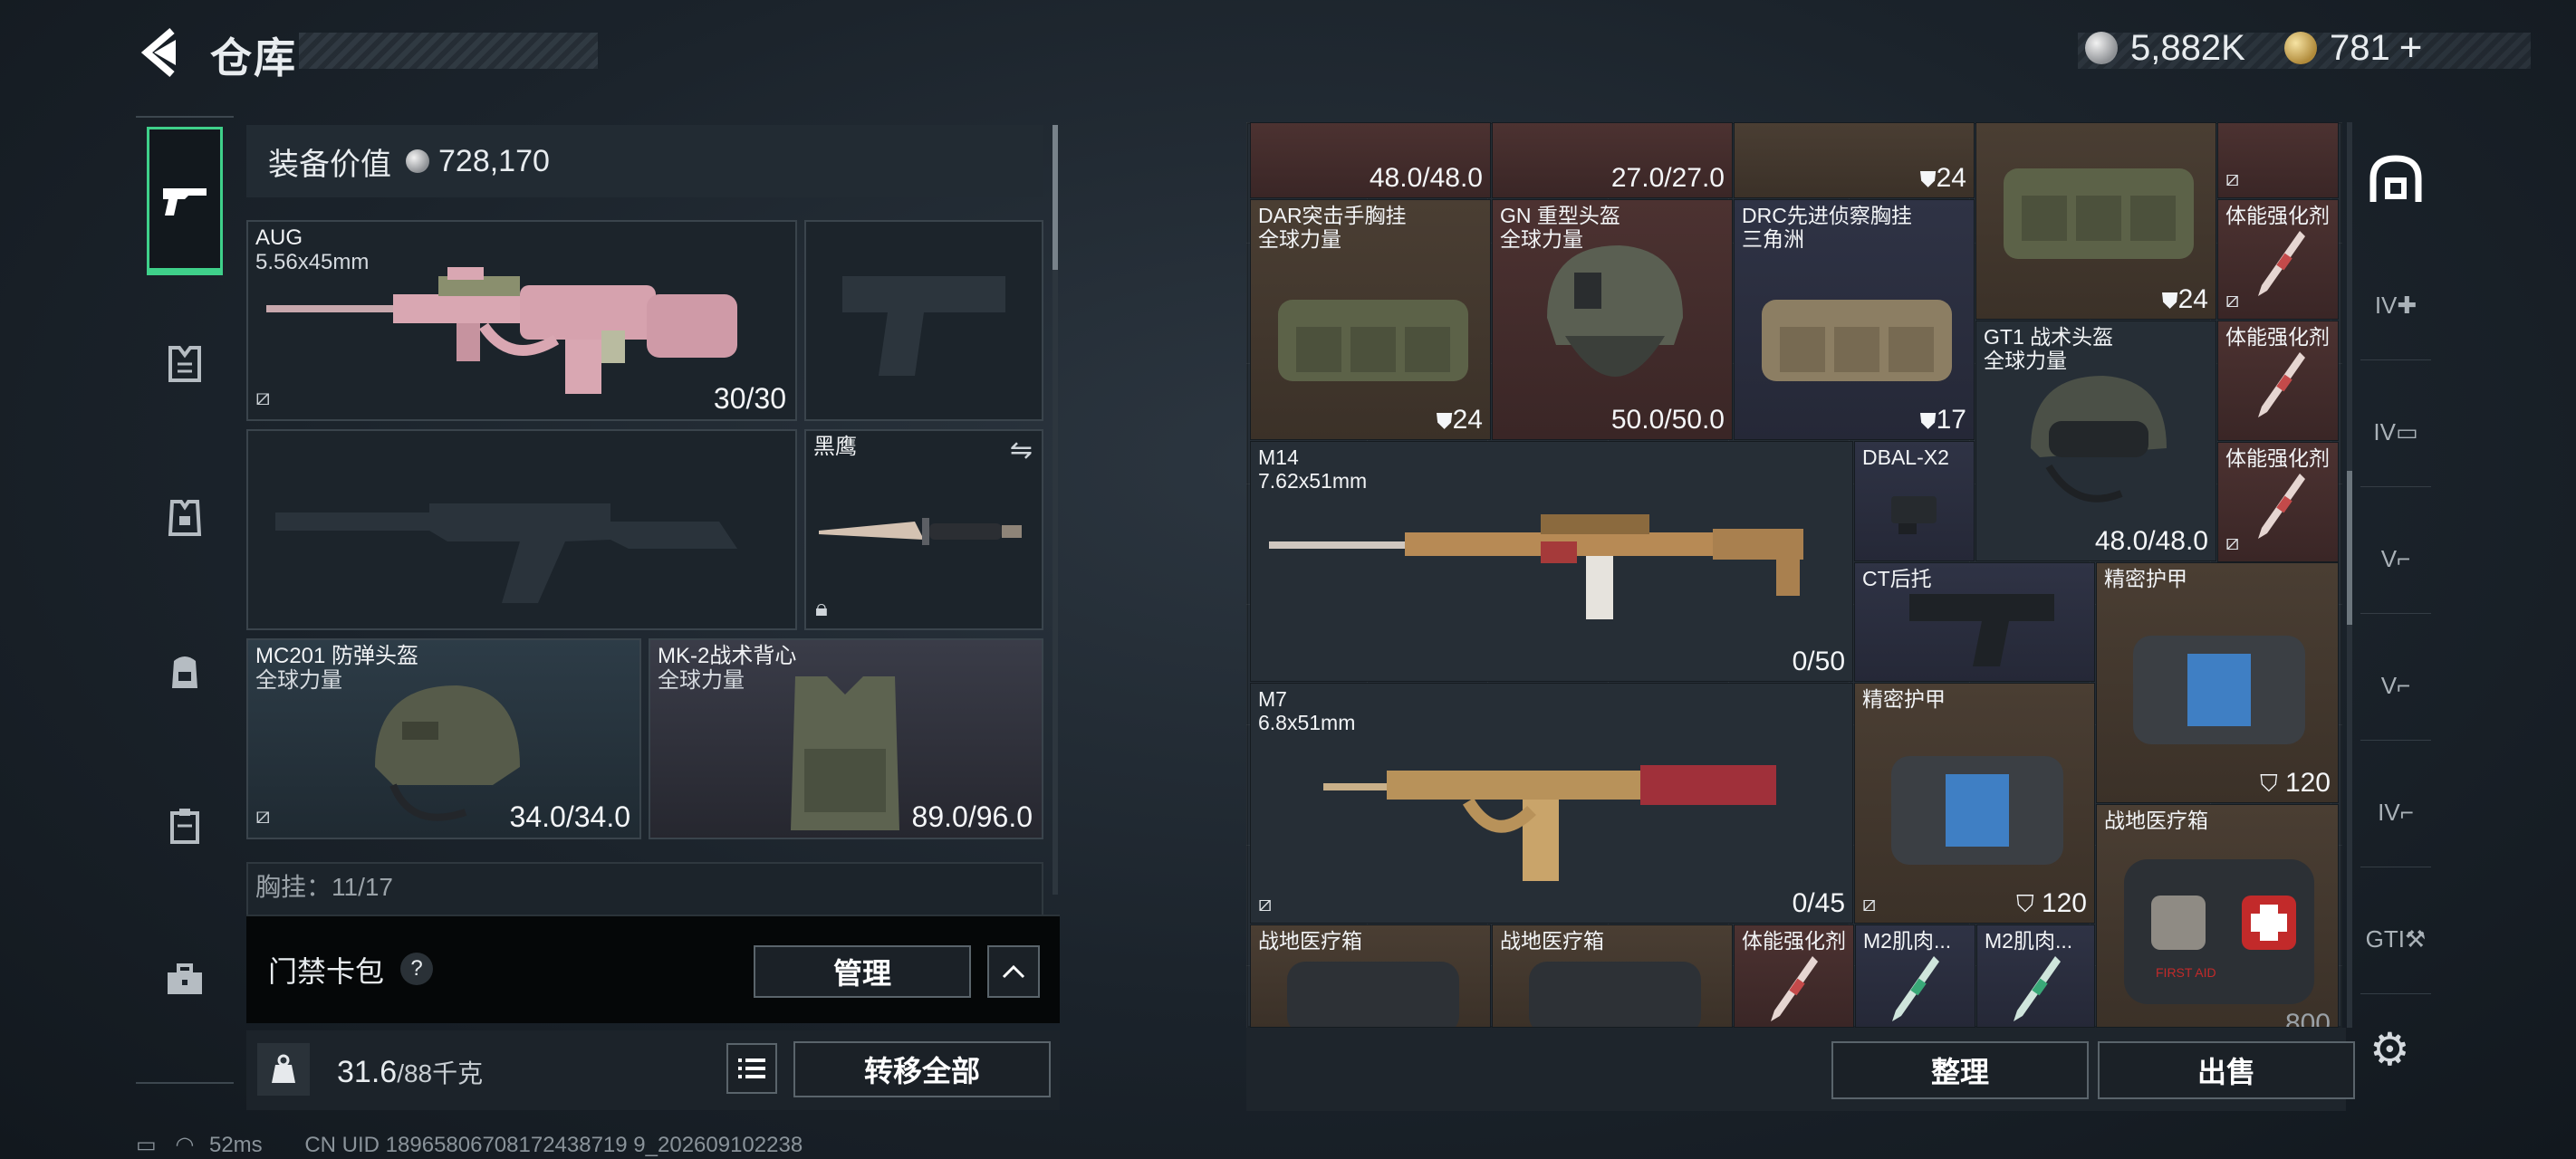 This screenshot has height=1159, width=2576. I want to click on add-gold-icon: +, so click(2411, 48).